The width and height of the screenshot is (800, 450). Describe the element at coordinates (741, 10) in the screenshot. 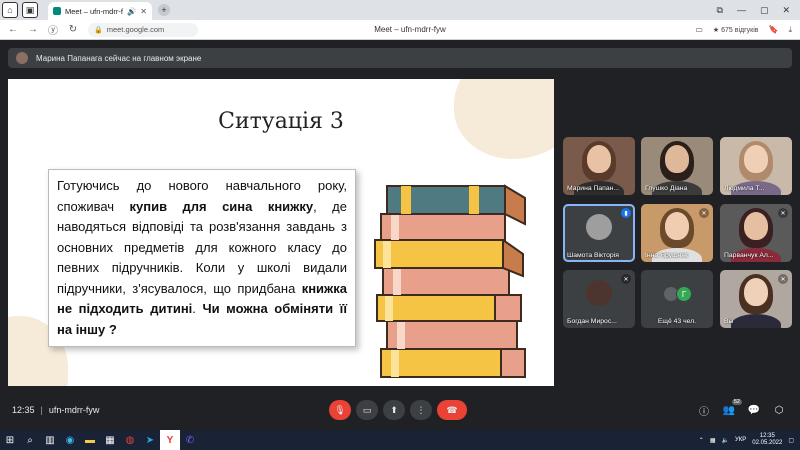

I see `minimize-icon: —` at that location.